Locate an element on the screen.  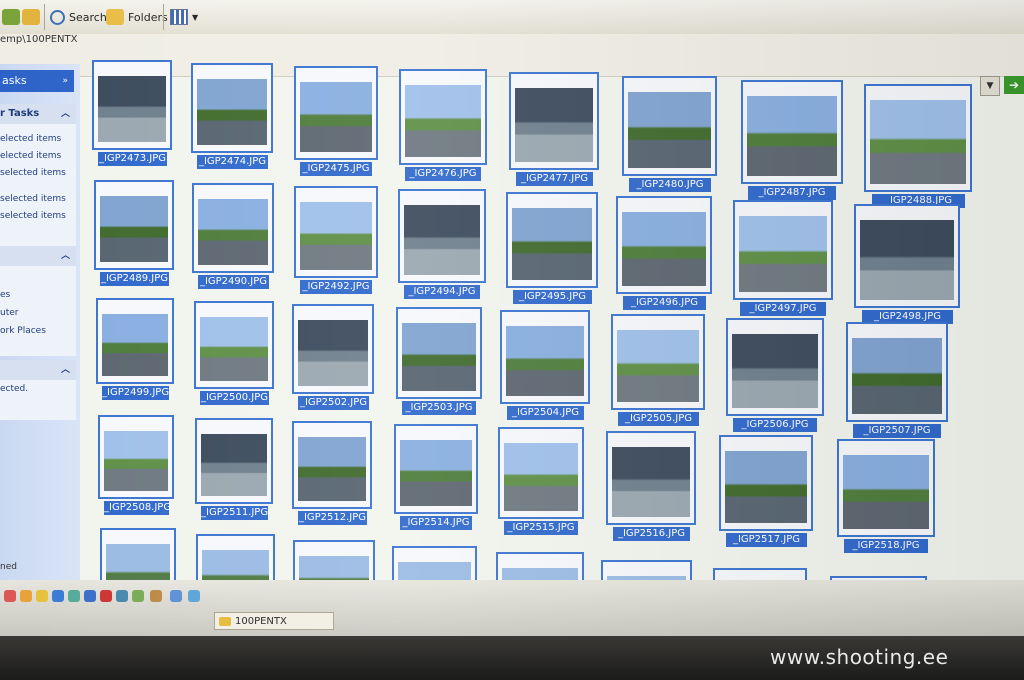
place-link: es is located at coordinates (5, 295).